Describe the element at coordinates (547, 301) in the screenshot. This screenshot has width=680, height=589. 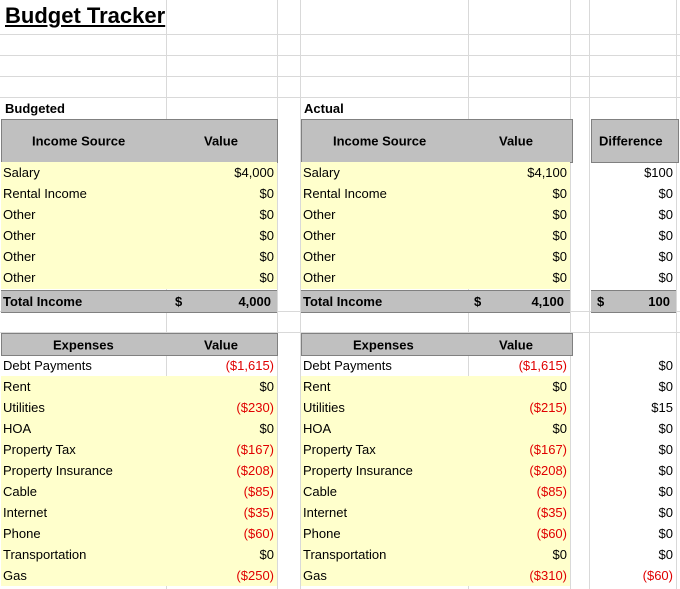
I see `total-income-amount: 4,100` at that location.